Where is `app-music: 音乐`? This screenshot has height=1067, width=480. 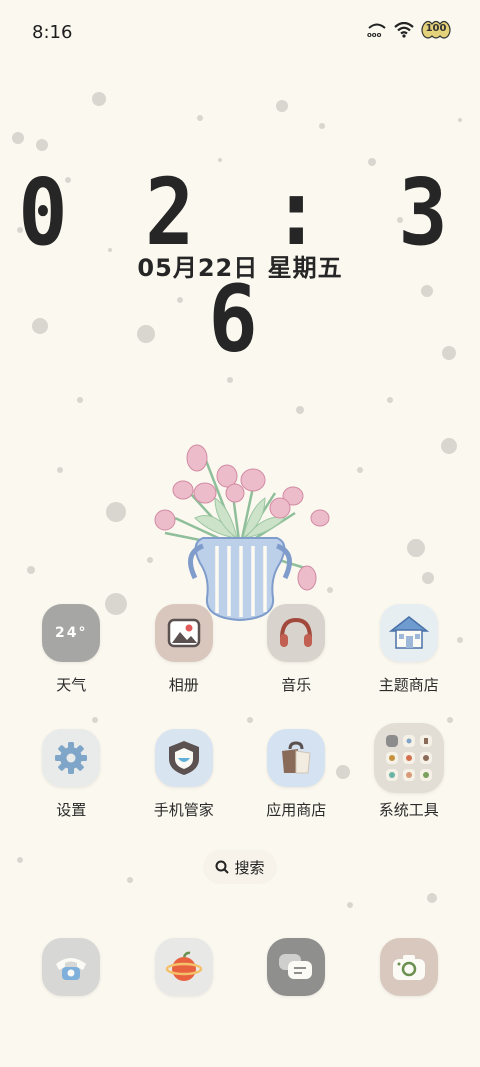 app-music: 音乐 is located at coordinates (296, 649).